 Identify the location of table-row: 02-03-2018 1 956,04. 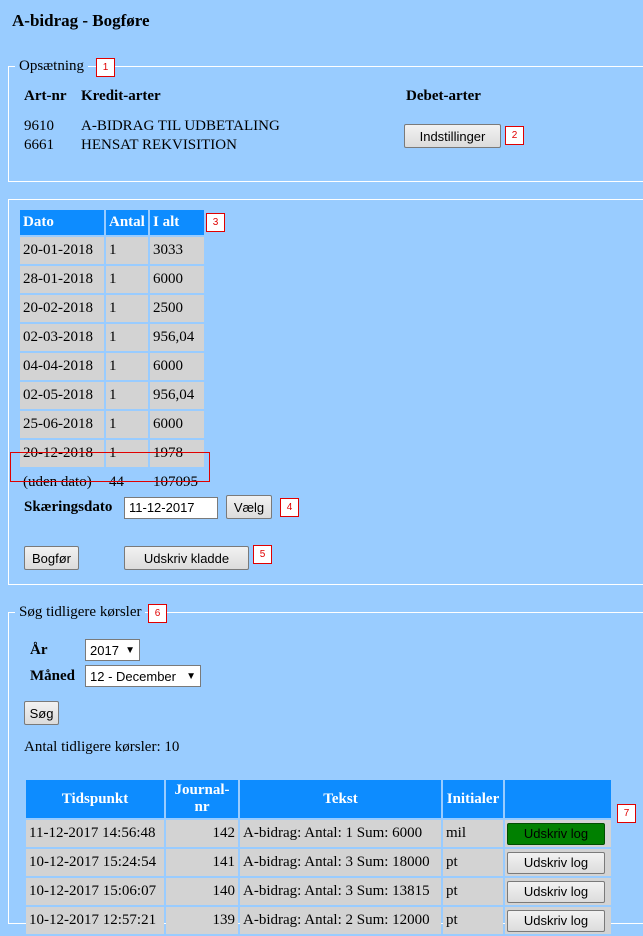
(112, 337).